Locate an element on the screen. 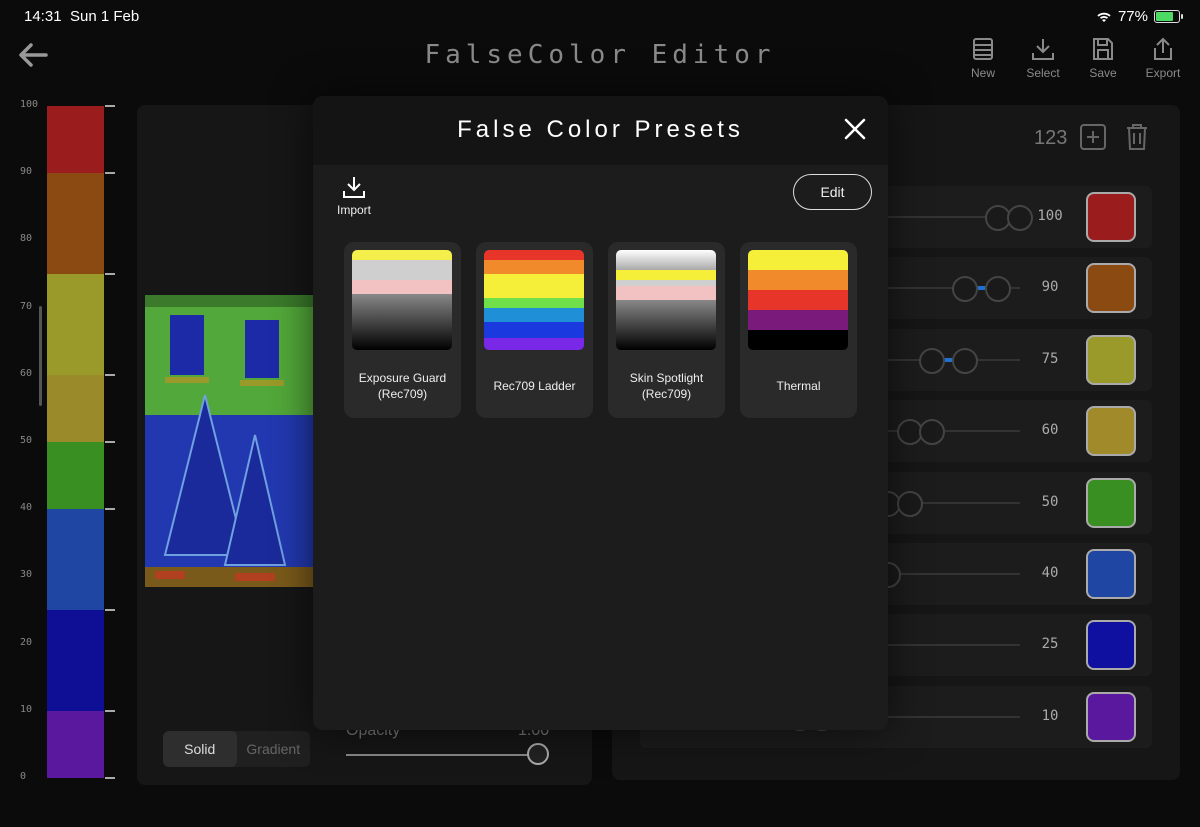 Image resolution: width=1200 pixels, height=827 pixels. scale-label: 0 is located at coordinates (23, 776).